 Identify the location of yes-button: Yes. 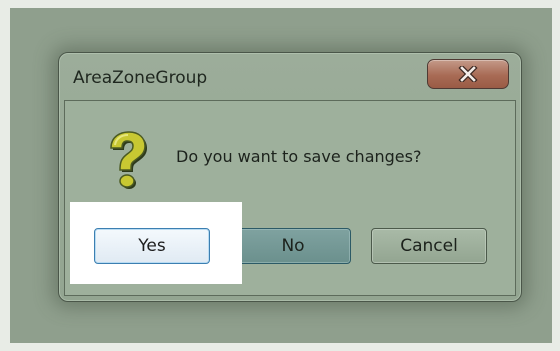
(152, 246).